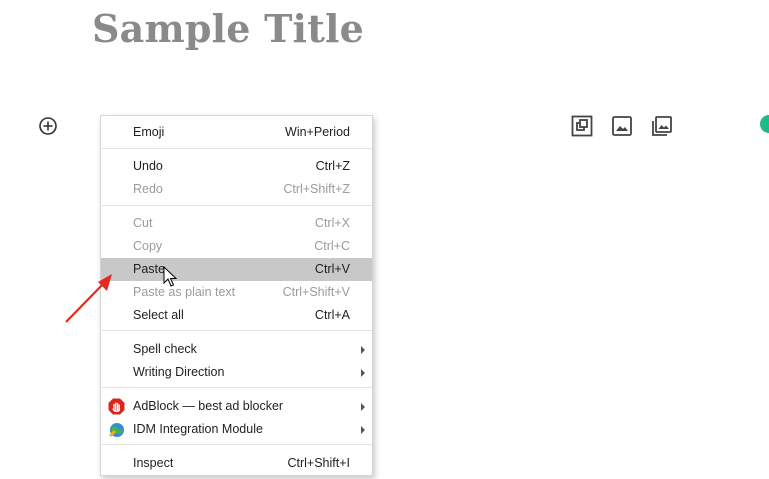 This screenshot has height=479, width=769. What do you see at coordinates (149, 269) in the screenshot?
I see `menu-item-label: Paste` at bounding box center [149, 269].